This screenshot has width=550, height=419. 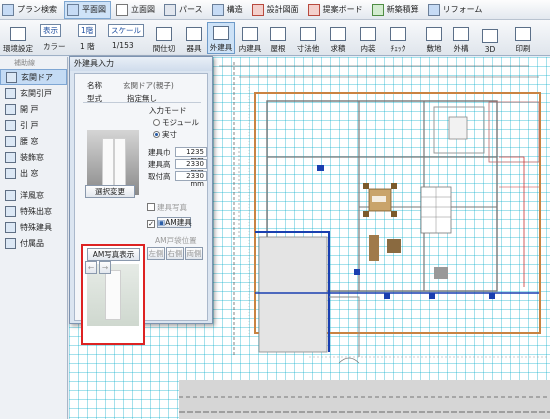 What do you see at coordinates (123, 45) in the screenshot?
I see `scale-value: 1/153` at bounding box center [123, 45].